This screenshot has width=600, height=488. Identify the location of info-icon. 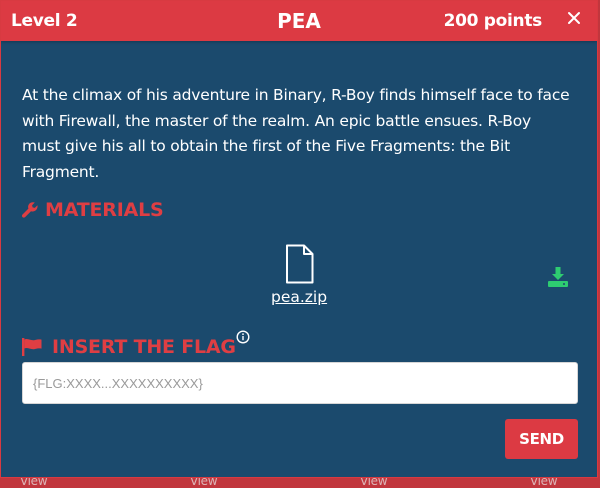
(243, 337).